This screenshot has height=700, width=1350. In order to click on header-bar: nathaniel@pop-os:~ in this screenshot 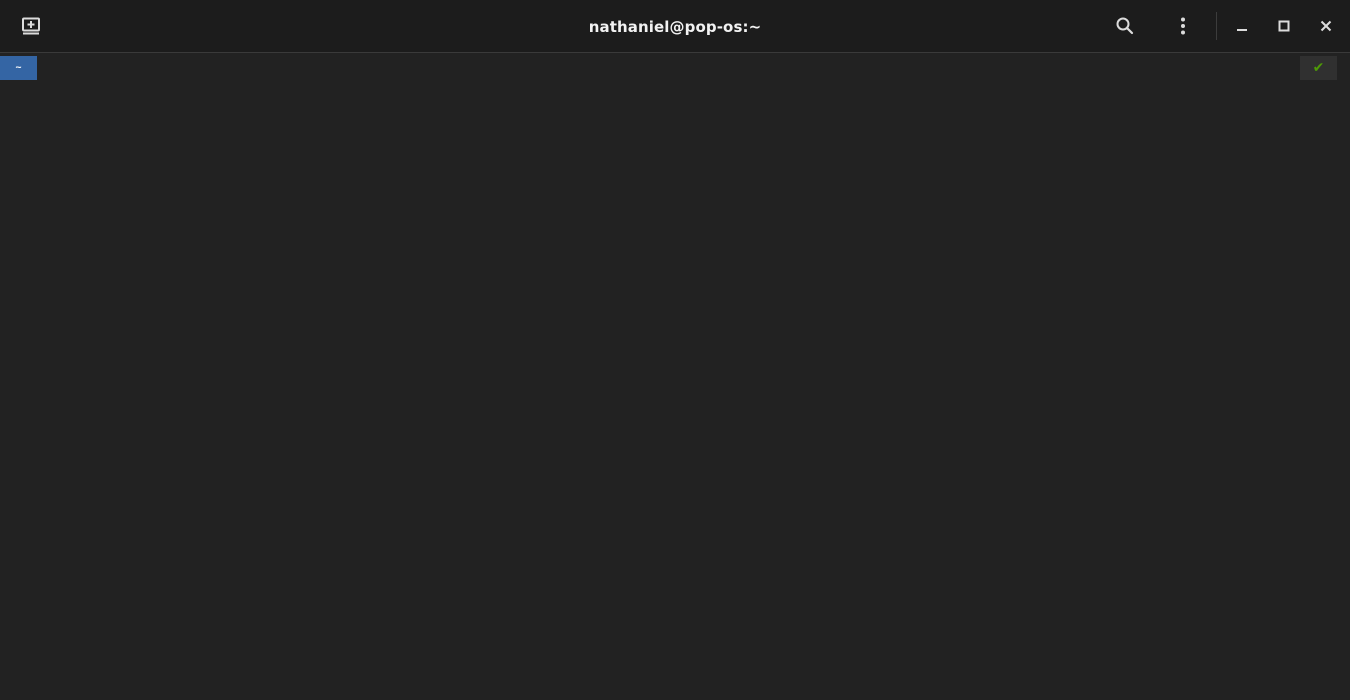, I will do `click(675, 26)`.